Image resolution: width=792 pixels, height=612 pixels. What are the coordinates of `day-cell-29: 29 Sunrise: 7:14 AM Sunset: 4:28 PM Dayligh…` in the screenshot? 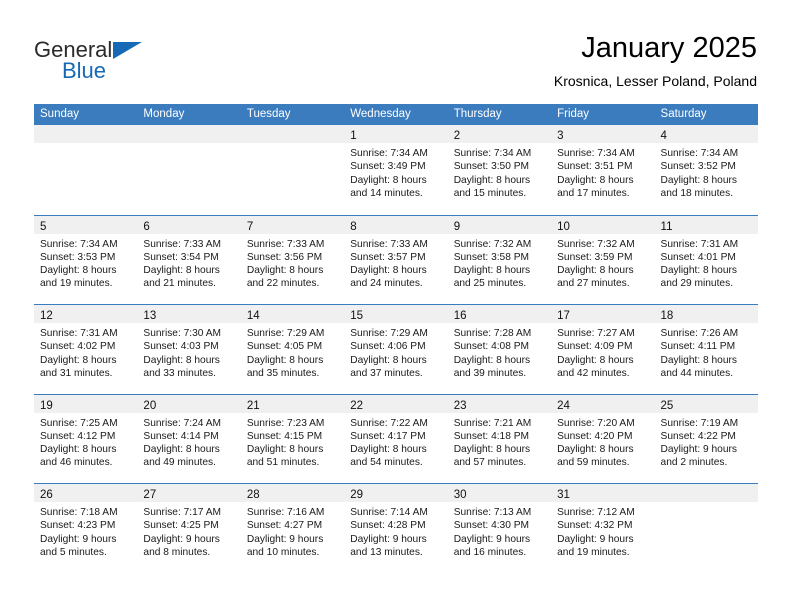 It's located at (396, 528).